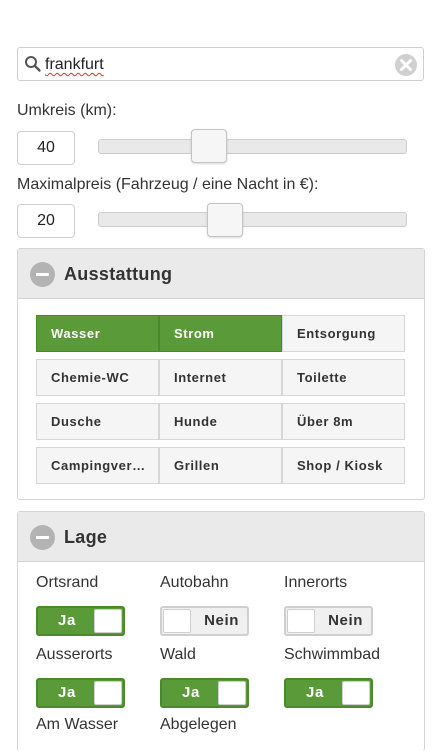 This screenshot has height=751, width=443. I want to click on lage-option-label: Autobahn, so click(194, 582).